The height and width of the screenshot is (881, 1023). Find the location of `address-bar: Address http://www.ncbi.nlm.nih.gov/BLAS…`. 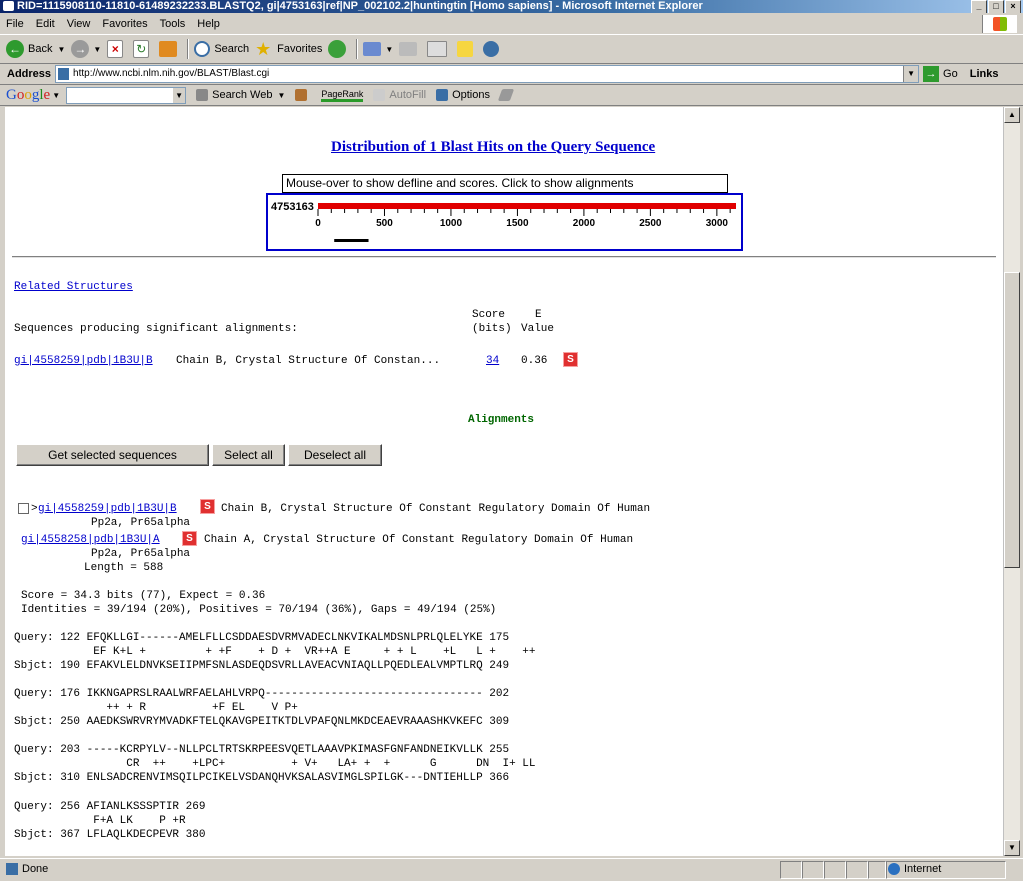

address-bar: Address http://www.ncbi.nlm.nih.gov/BLAS… is located at coordinates (511, 74).